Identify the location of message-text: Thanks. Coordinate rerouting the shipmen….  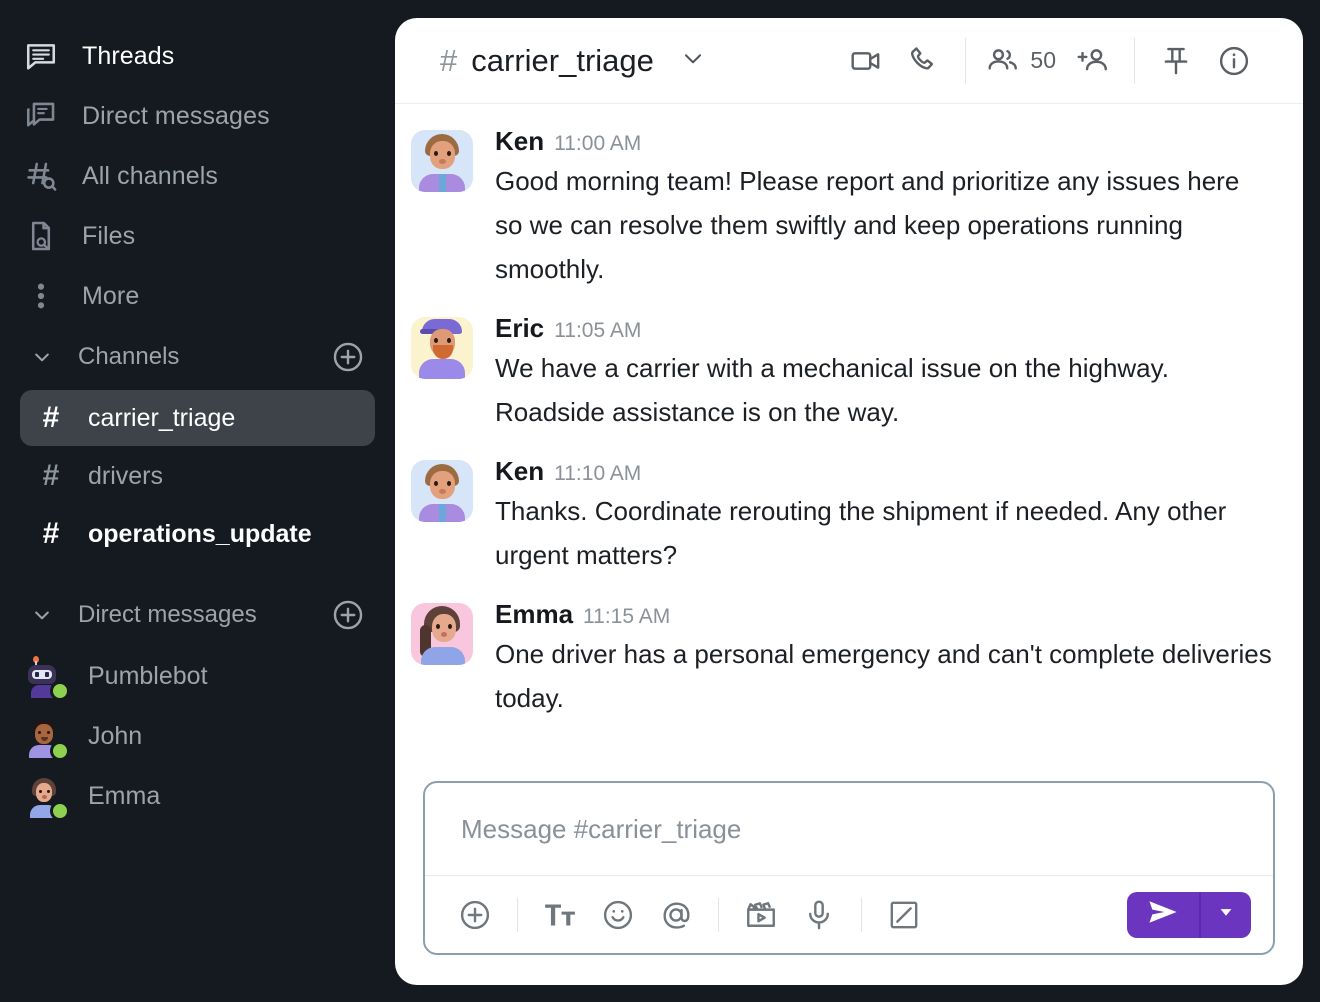
(861, 533).